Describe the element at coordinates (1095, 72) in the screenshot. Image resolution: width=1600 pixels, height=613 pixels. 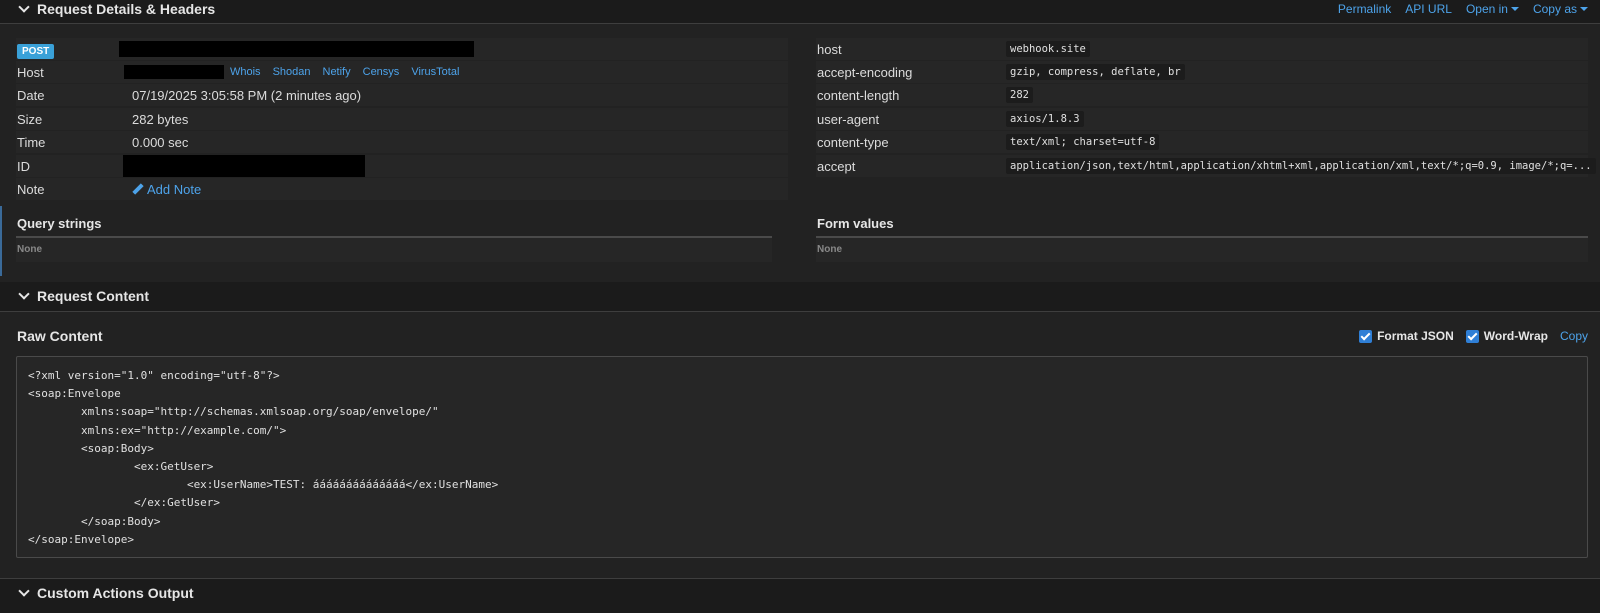
I see `header-value: gzip, compress, deflate, br` at that location.